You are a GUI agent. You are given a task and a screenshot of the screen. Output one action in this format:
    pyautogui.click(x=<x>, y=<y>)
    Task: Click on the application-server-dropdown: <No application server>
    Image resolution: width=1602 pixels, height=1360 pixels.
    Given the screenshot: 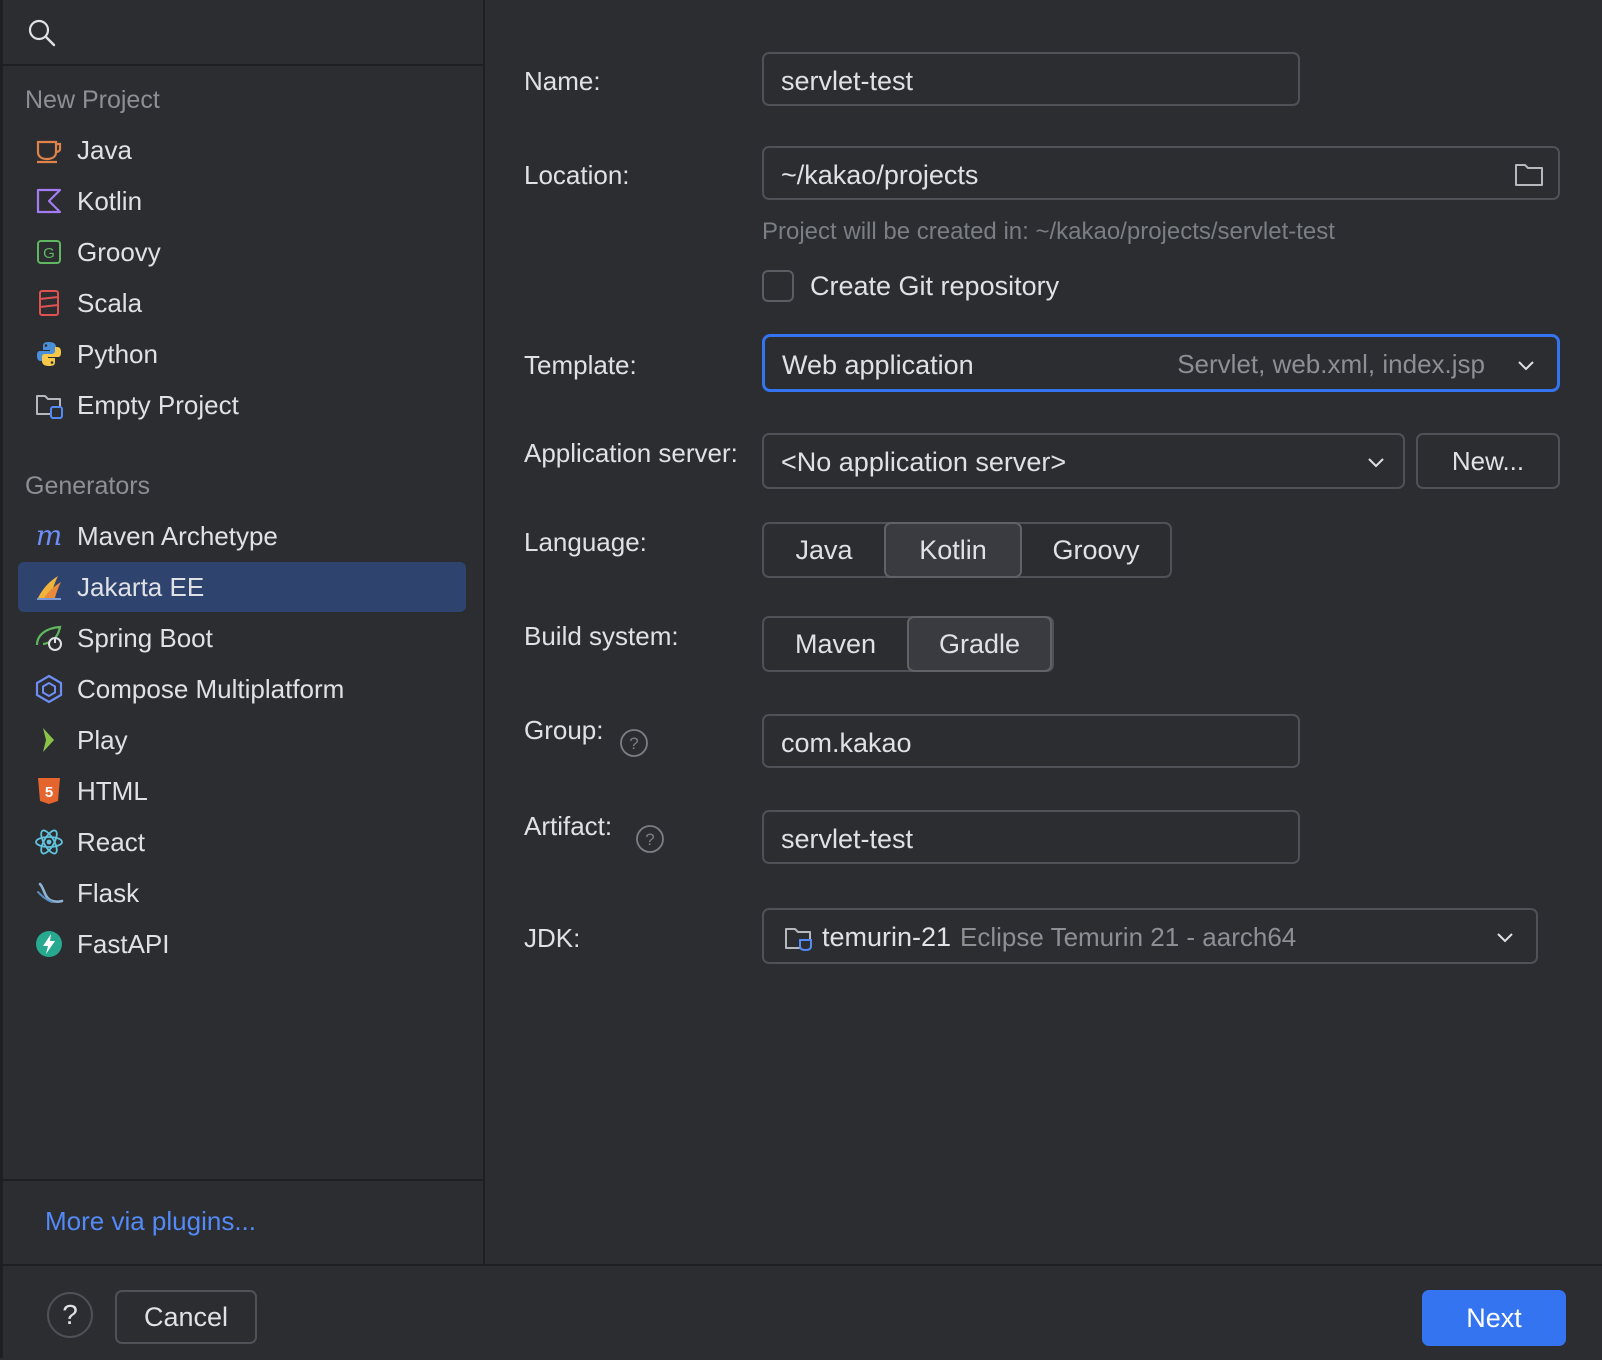 What is the action you would take?
    pyautogui.click(x=1083, y=461)
    